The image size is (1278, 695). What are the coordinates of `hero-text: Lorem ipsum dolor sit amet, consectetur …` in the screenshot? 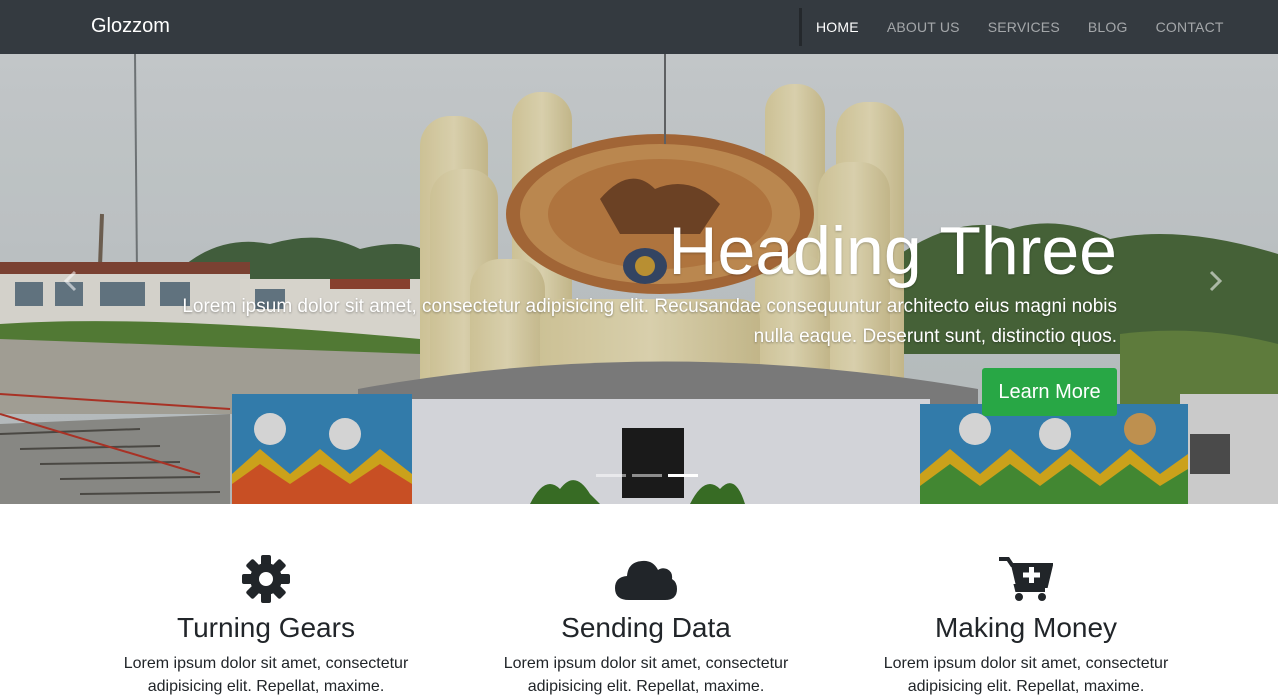 It's located at (649, 321).